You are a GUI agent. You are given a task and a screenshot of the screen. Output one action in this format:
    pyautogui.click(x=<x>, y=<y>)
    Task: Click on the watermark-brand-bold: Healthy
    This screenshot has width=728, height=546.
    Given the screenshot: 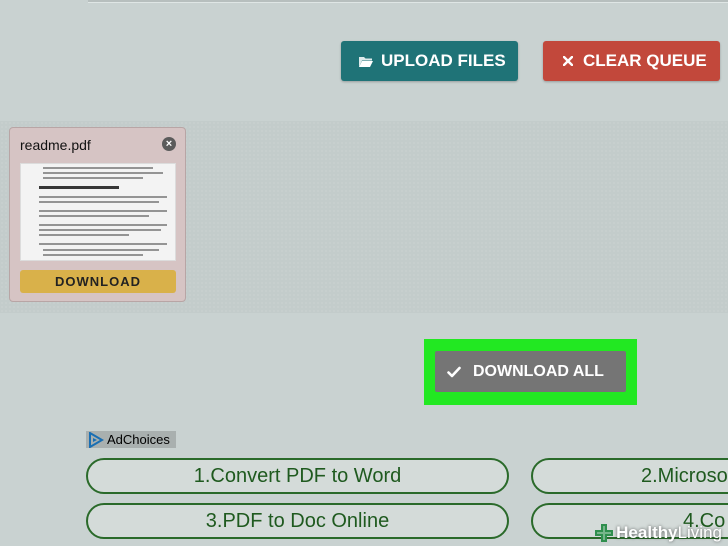 What is the action you would take?
    pyautogui.click(x=647, y=532)
    